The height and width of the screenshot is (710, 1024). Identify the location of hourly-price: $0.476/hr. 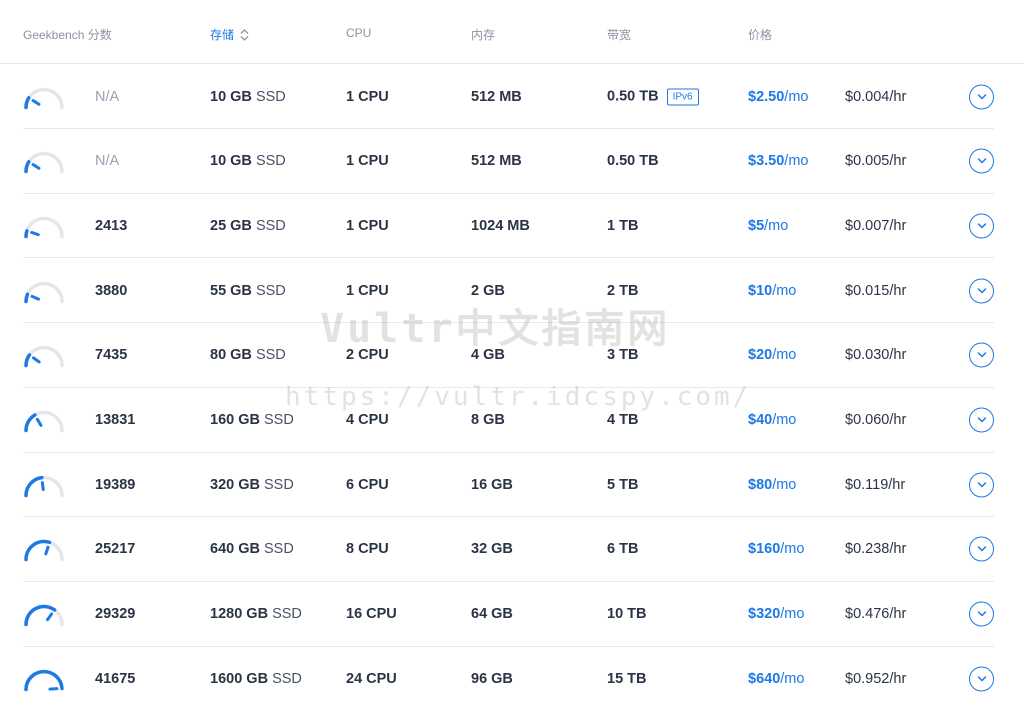
(876, 614).